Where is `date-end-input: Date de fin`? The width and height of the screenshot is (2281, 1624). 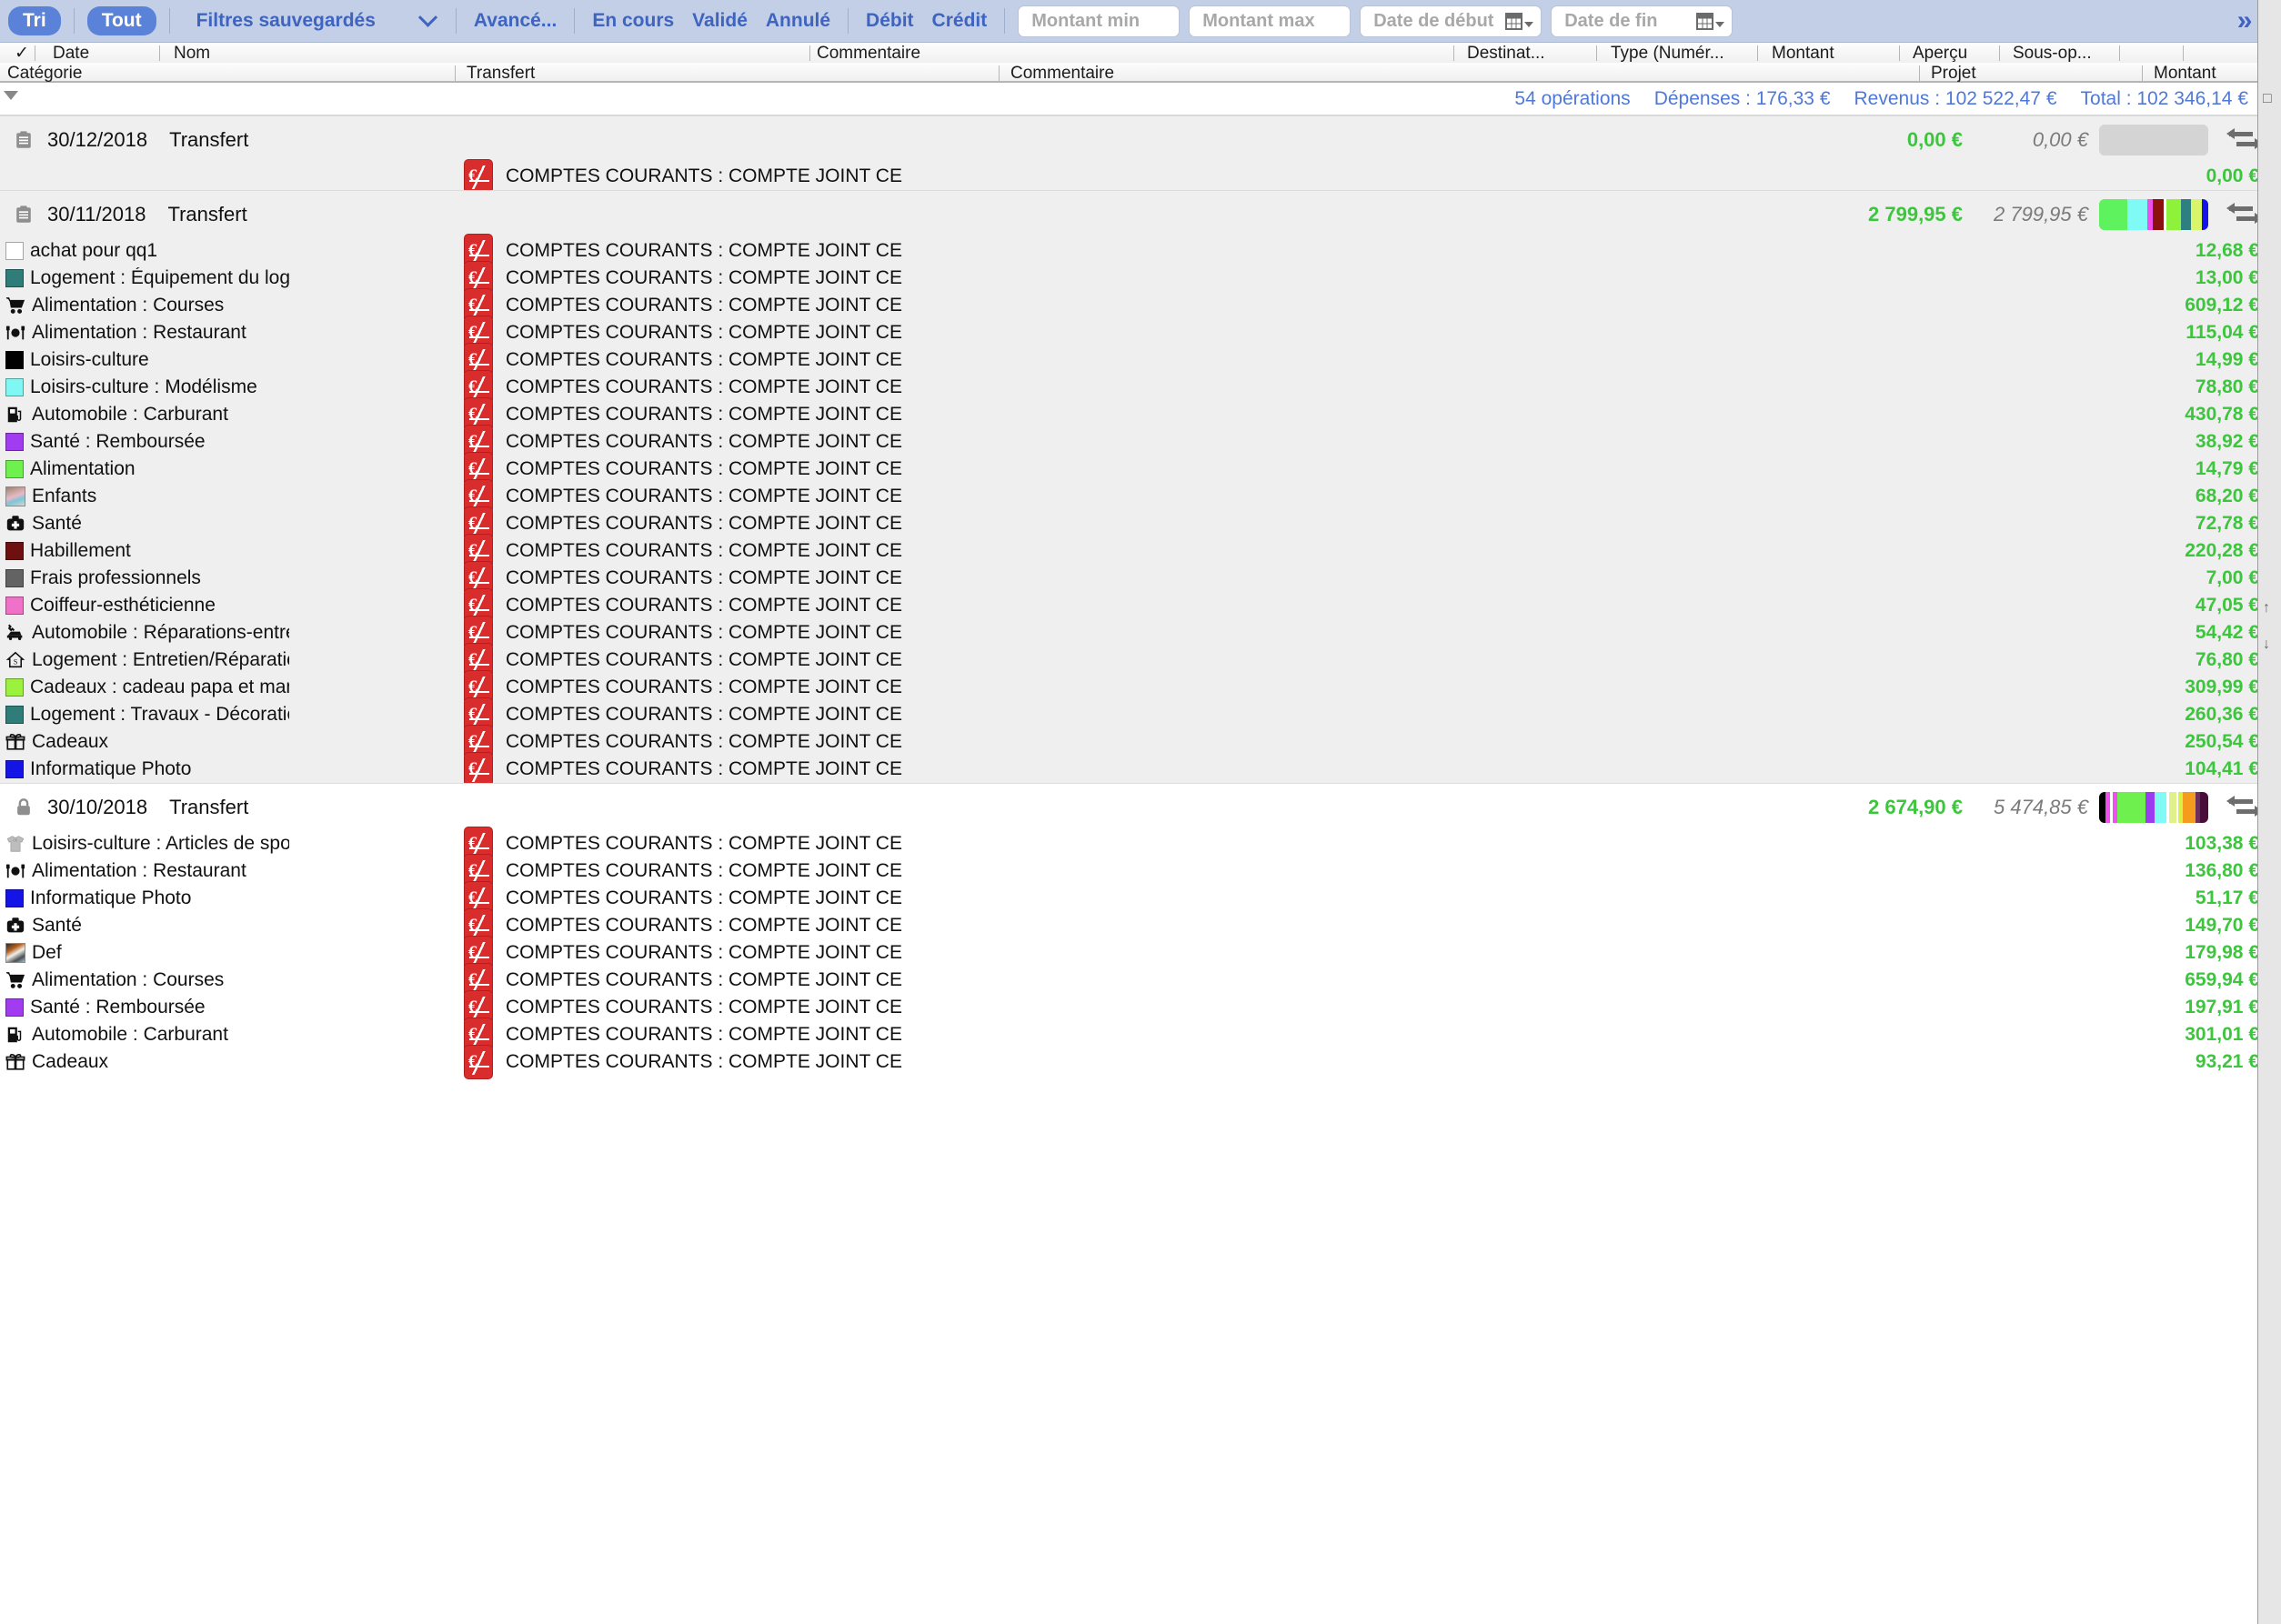
date-end-input: Date de fin is located at coordinates (1642, 21).